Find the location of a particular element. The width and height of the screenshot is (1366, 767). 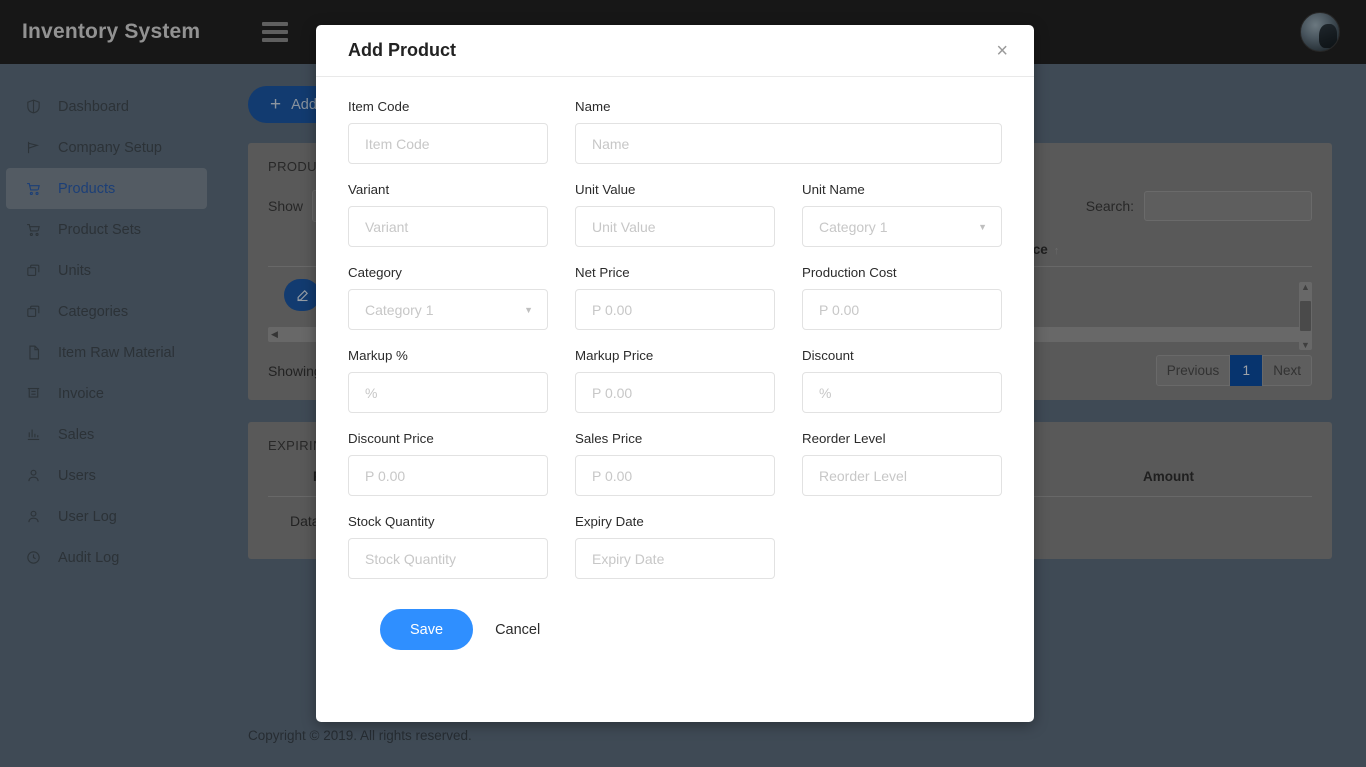

modal-actions: Save Cancel is located at coordinates (675, 623).